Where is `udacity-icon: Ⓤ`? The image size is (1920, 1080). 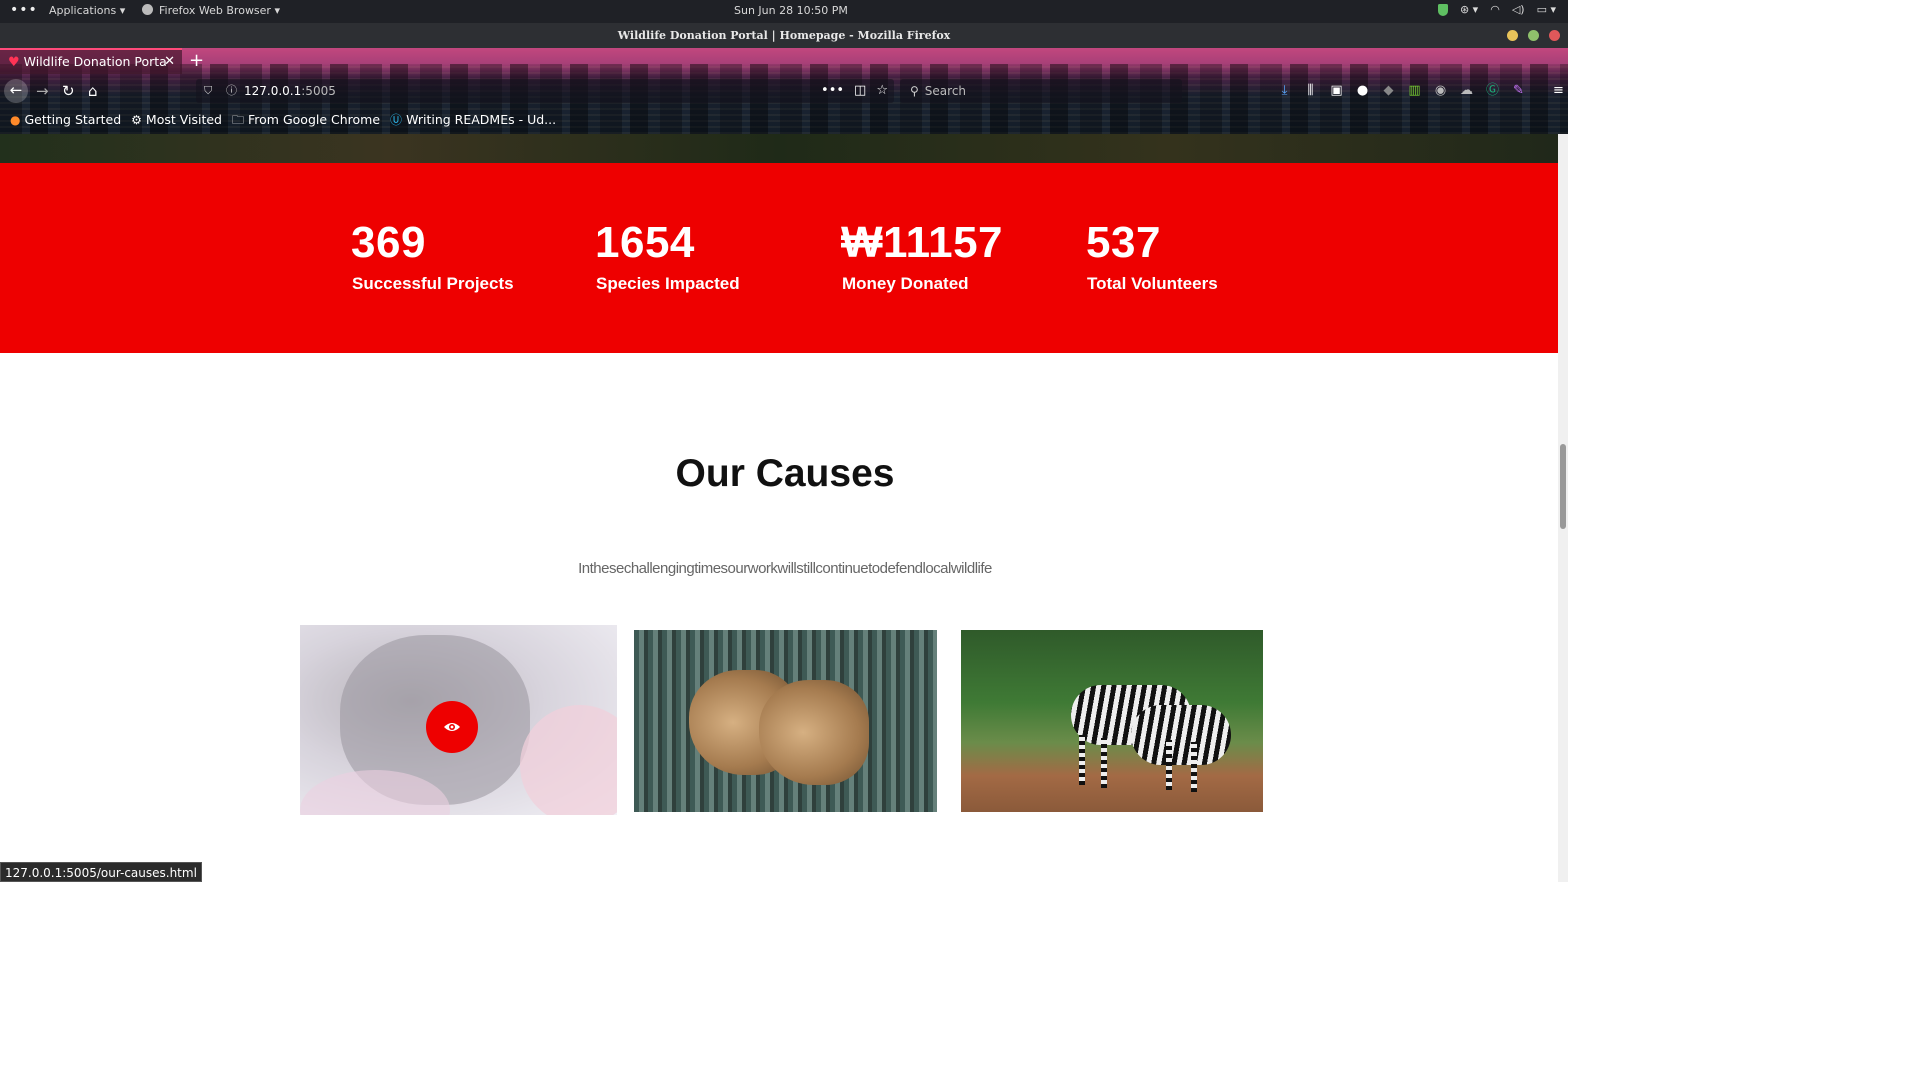
udacity-icon: Ⓤ is located at coordinates (396, 120).